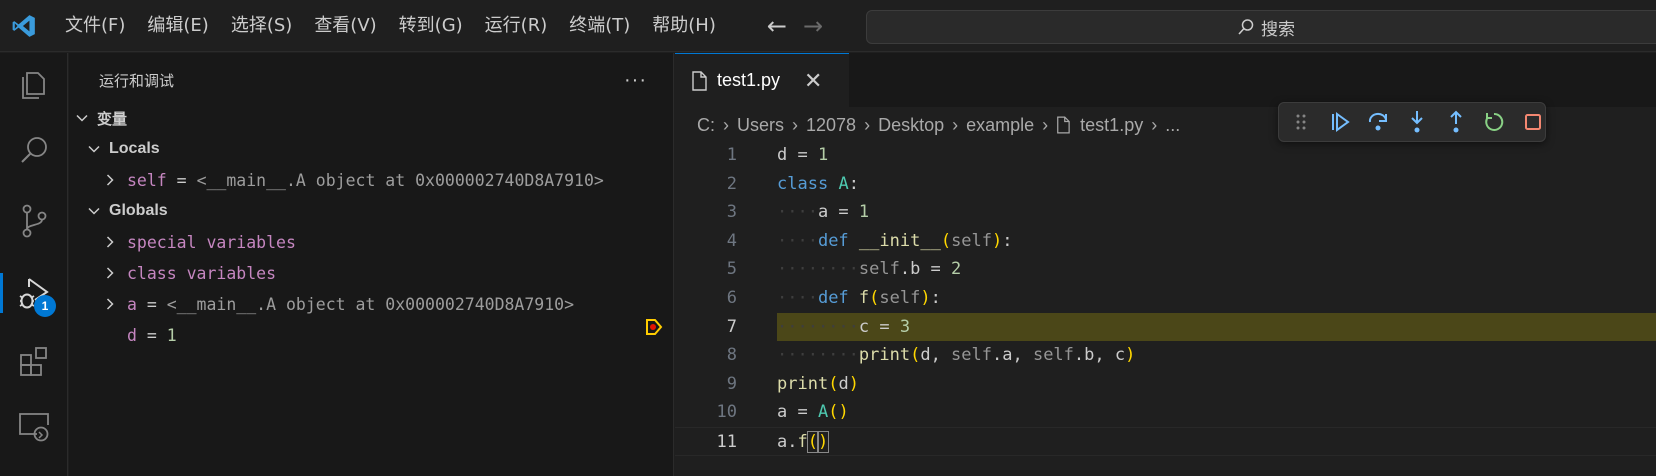  Describe the element at coordinates (1165, 80) in the screenshot. I see `editor-tabs: test1.py ✕` at that location.